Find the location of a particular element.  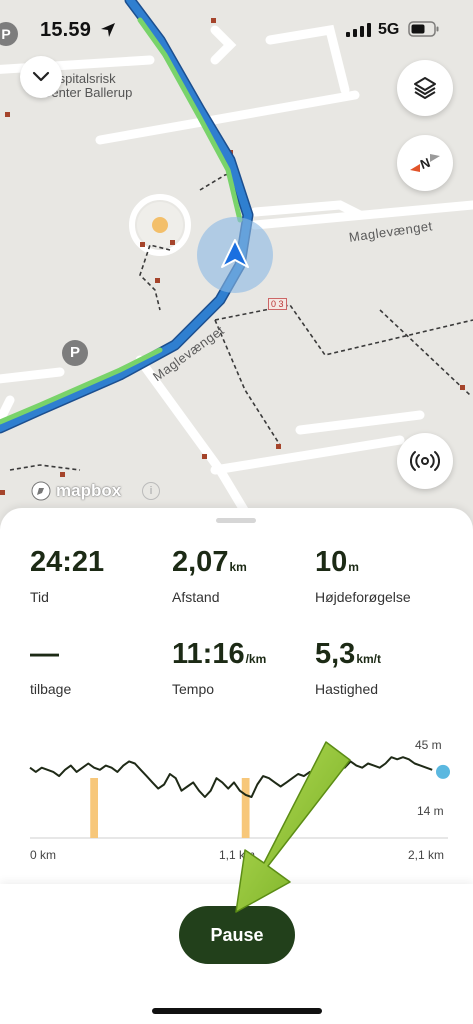

x-tick-start: 0 km is located at coordinates (43, 855).